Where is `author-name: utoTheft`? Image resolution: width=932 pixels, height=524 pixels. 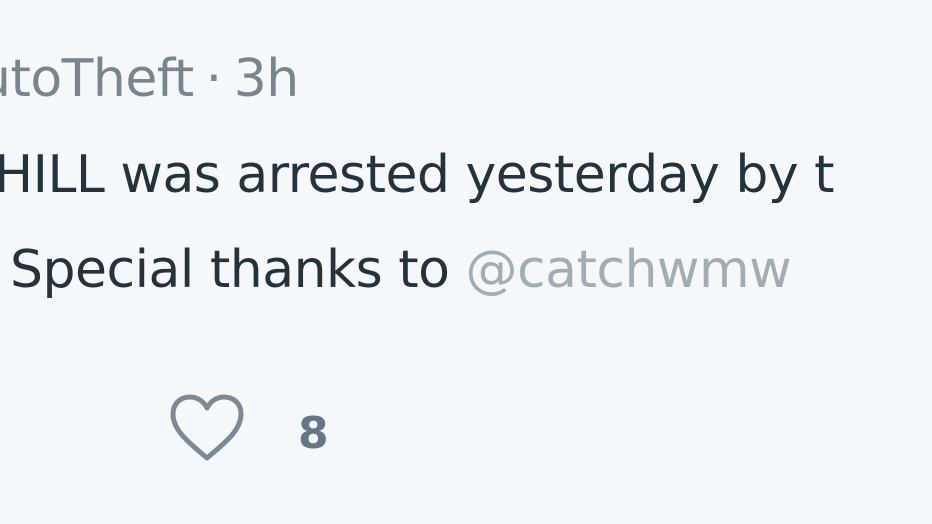
author-name: utoTheft is located at coordinates (97, 79).